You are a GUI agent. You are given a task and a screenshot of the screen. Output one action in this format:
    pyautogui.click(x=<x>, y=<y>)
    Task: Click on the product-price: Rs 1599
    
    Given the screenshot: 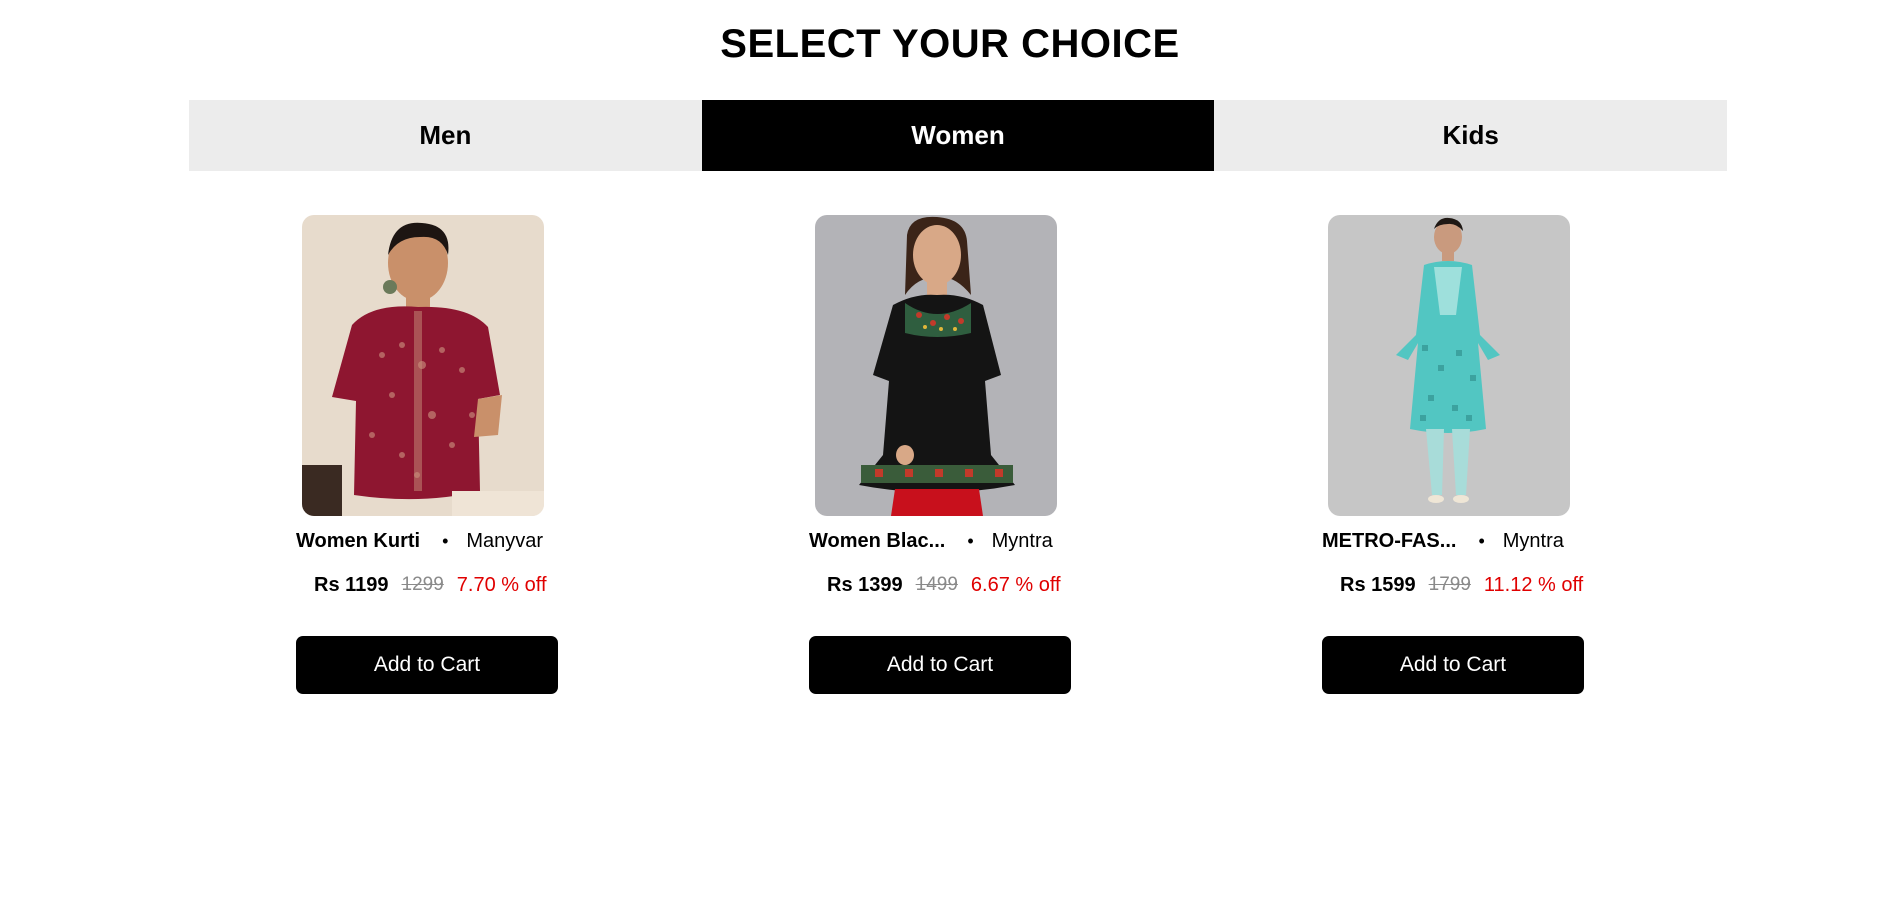 What is the action you would take?
    pyautogui.click(x=1378, y=584)
    